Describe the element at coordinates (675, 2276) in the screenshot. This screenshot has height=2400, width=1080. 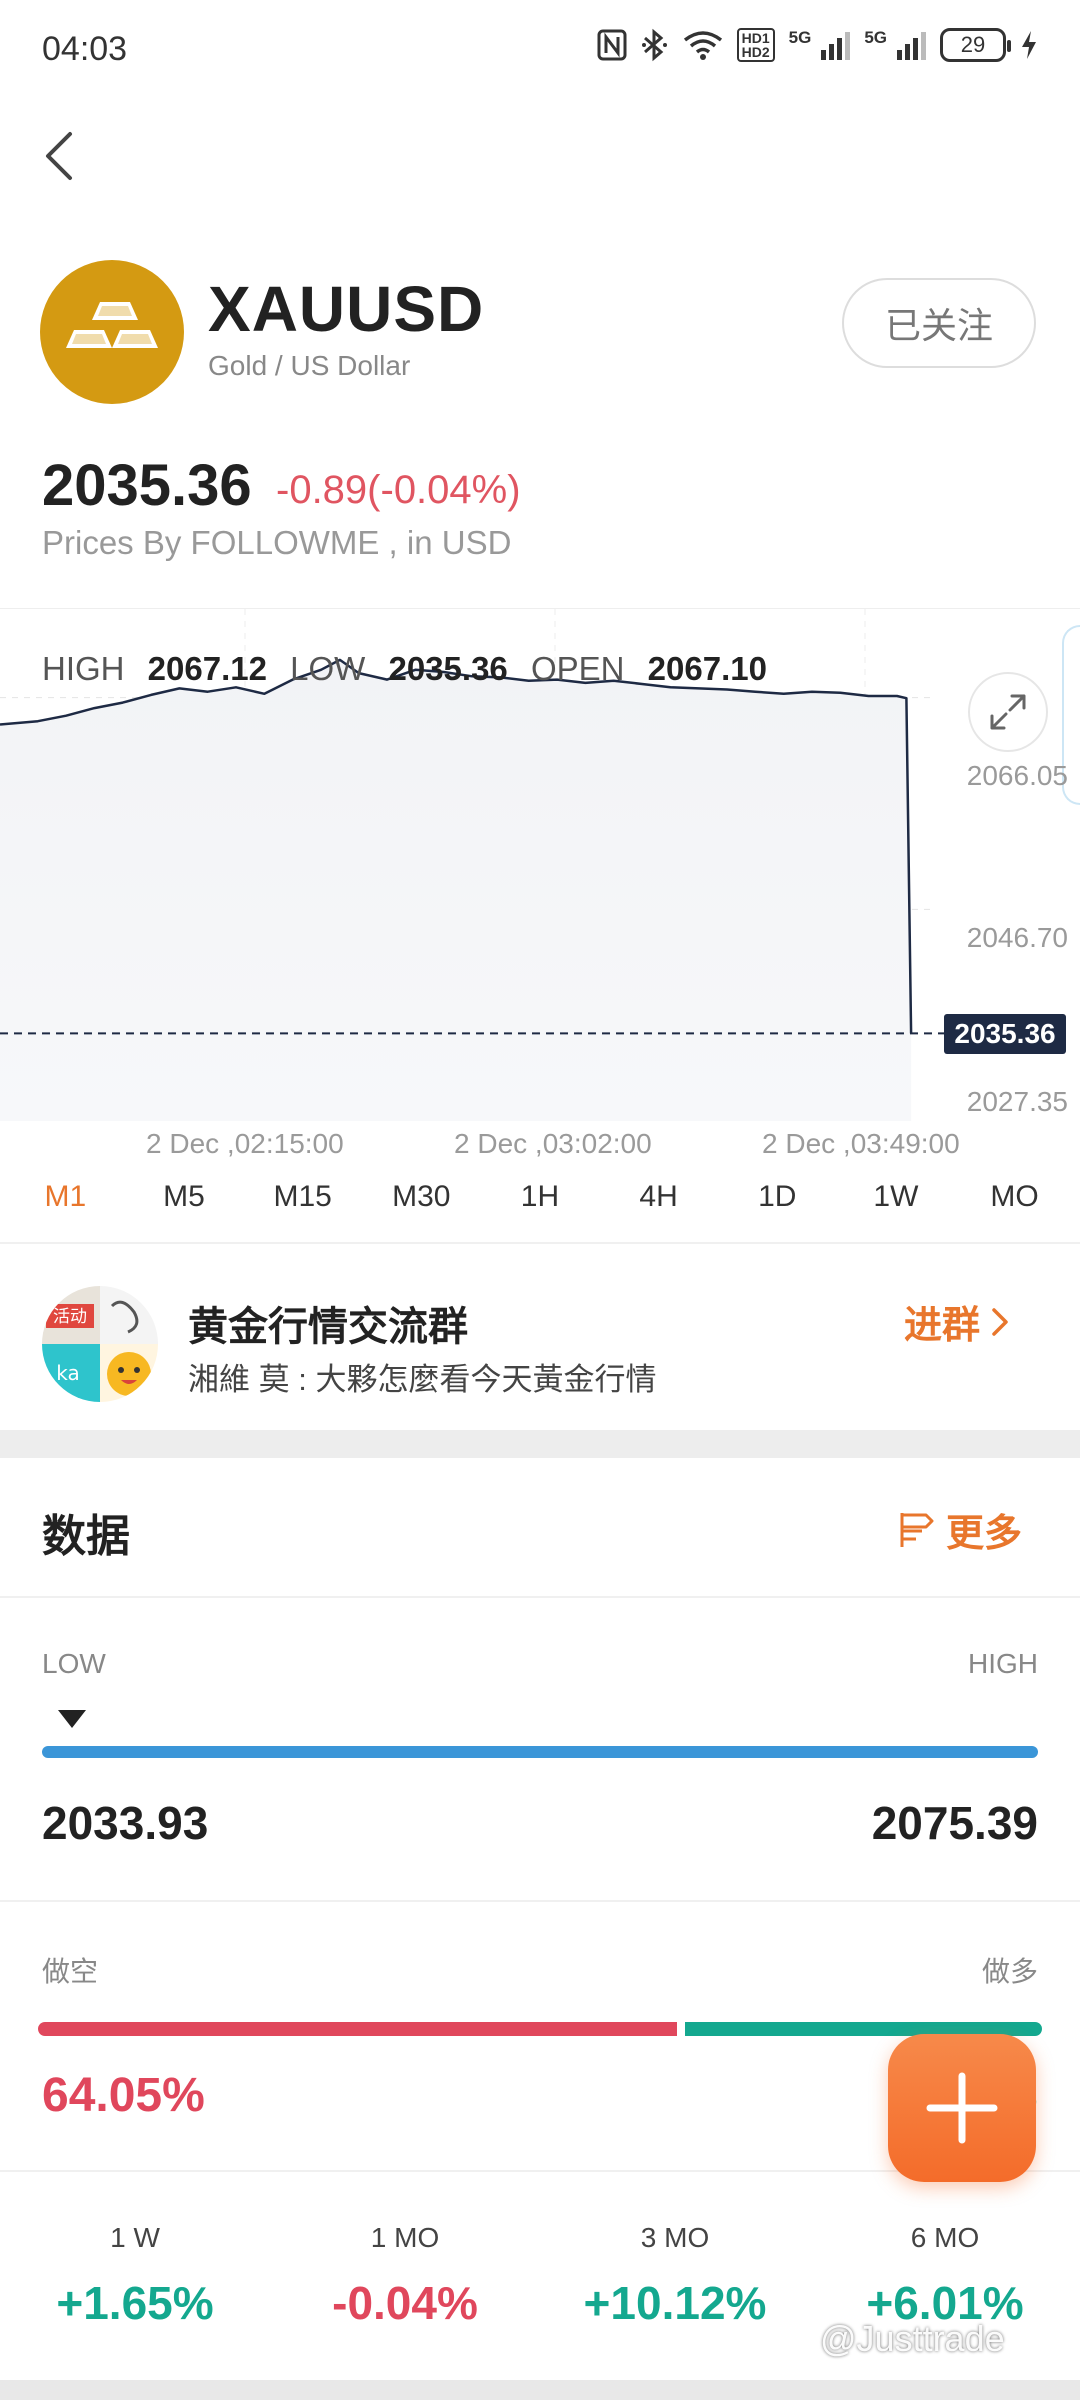
I see `performance-item: 3 MO +10.12%` at that location.